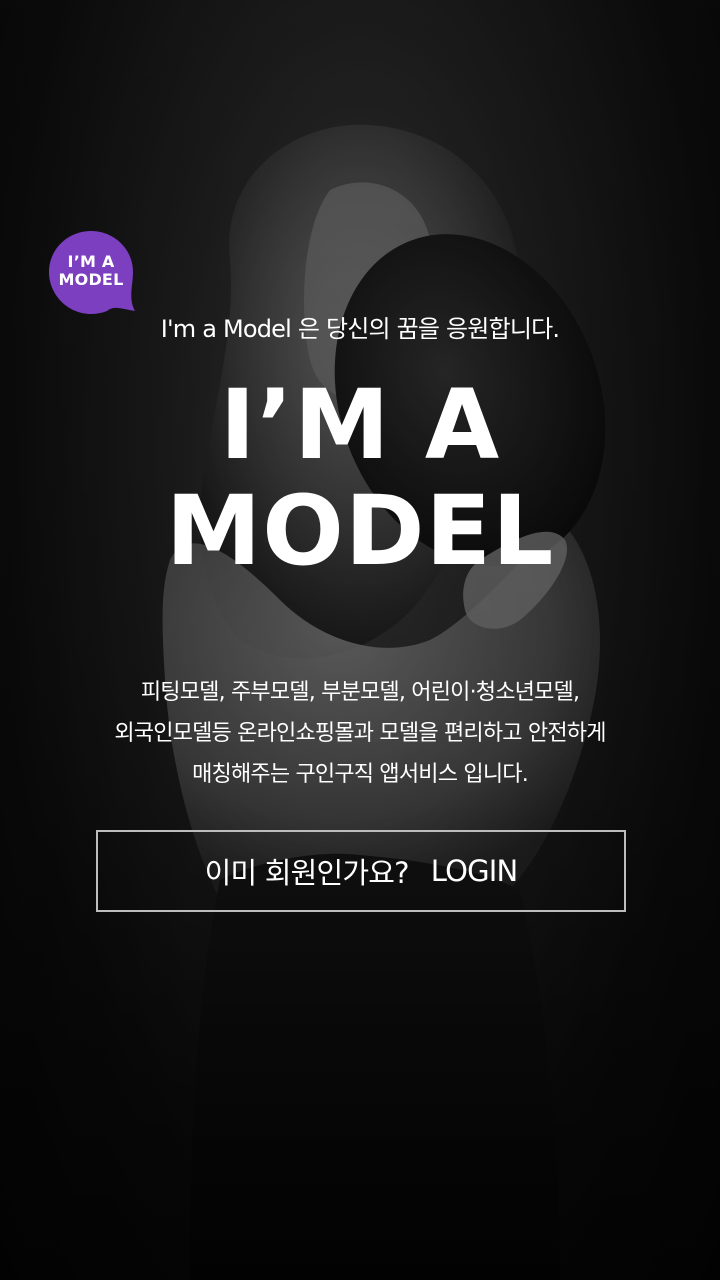 The image size is (720, 1280). I want to click on tagline: I'm a Model 은 당신의 꿈을 응원합니다., so click(360, 329).